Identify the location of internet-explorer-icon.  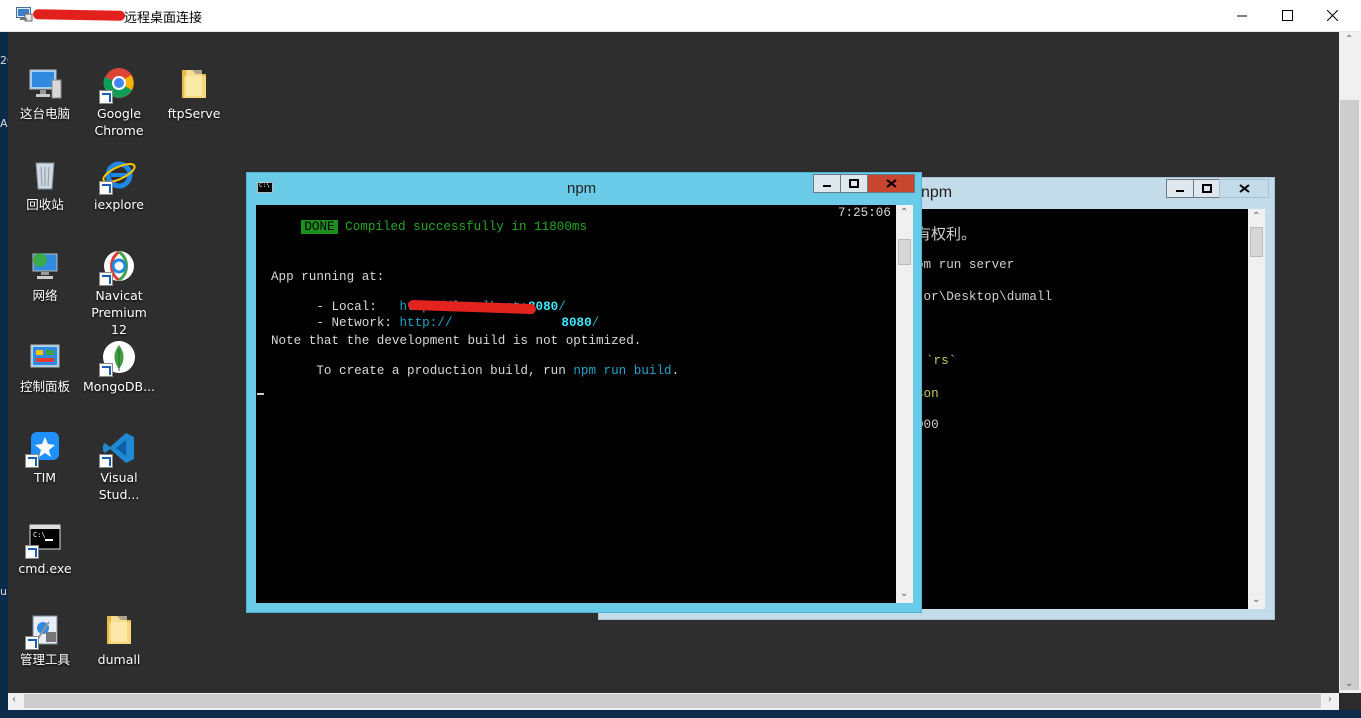
(118, 176).